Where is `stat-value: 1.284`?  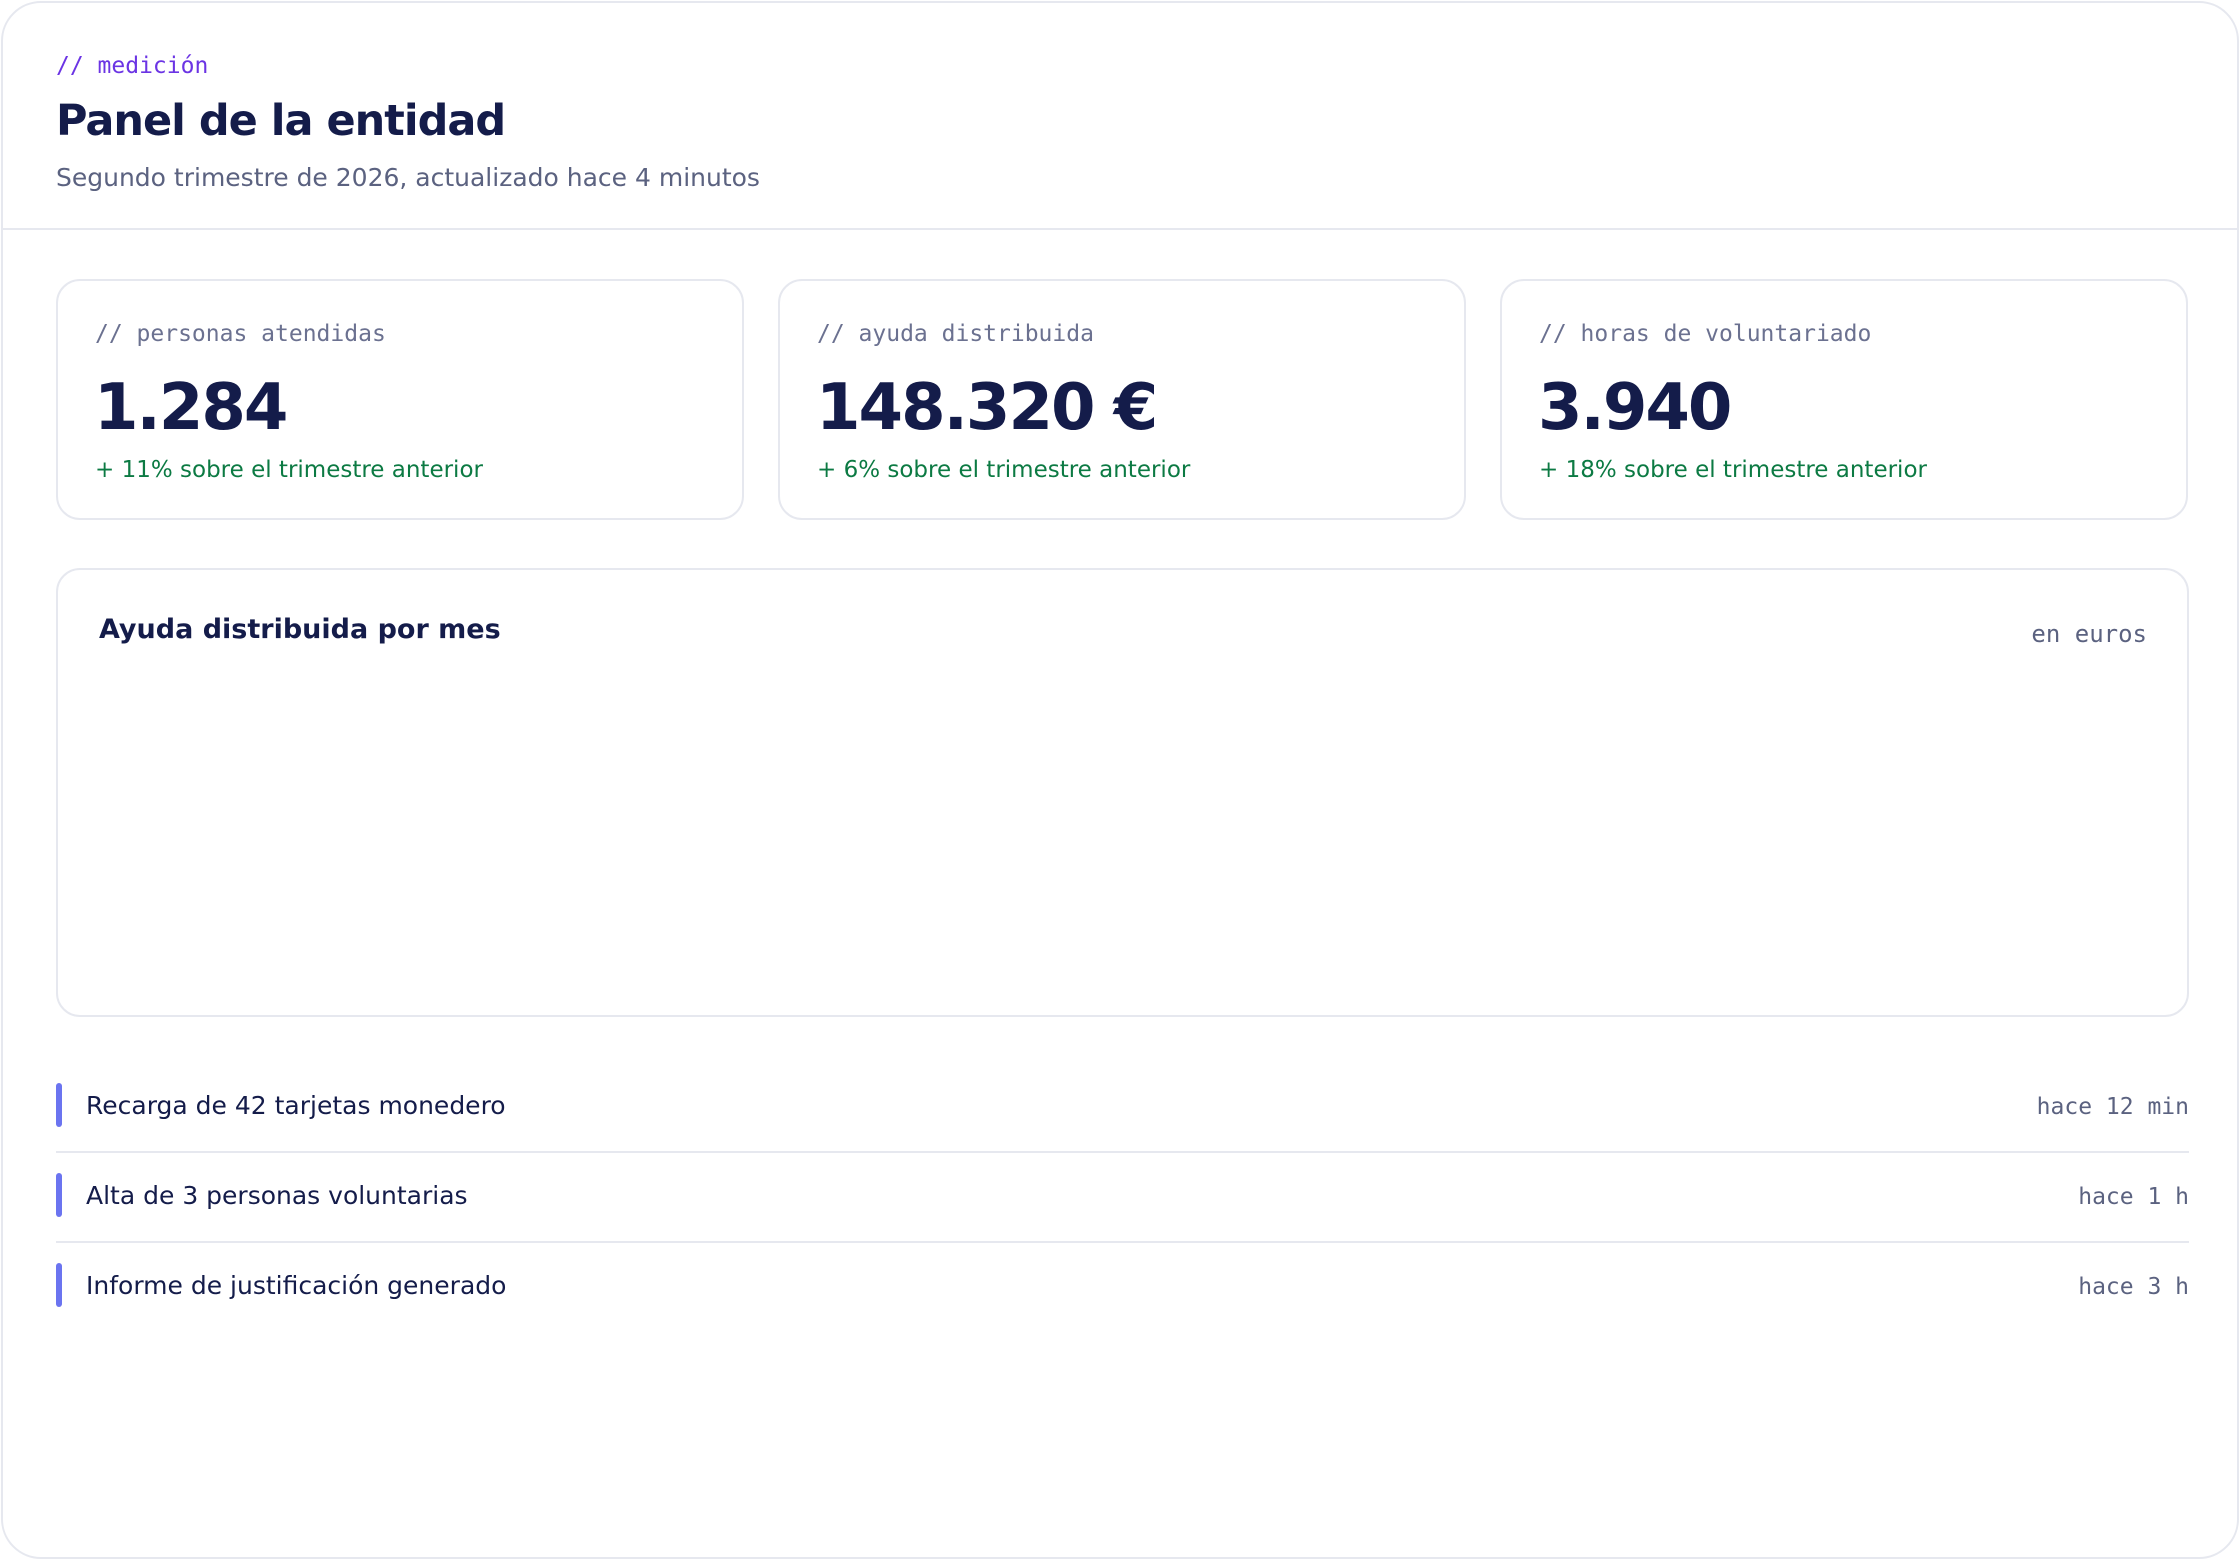
stat-value: 1.284 is located at coordinates (191, 408).